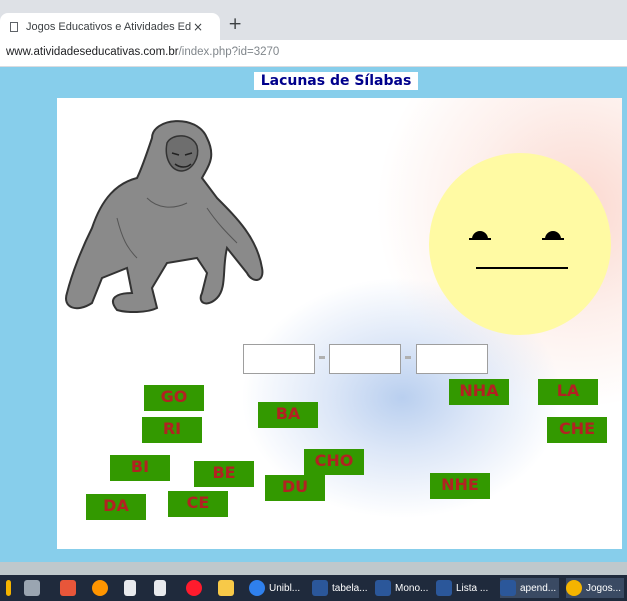 Image resolution: width=627 pixels, height=601 pixels. What do you see at coordinates (235, 24) in the screenshot?
I see `new-tab-button: +` at bounding box center [235, 24].